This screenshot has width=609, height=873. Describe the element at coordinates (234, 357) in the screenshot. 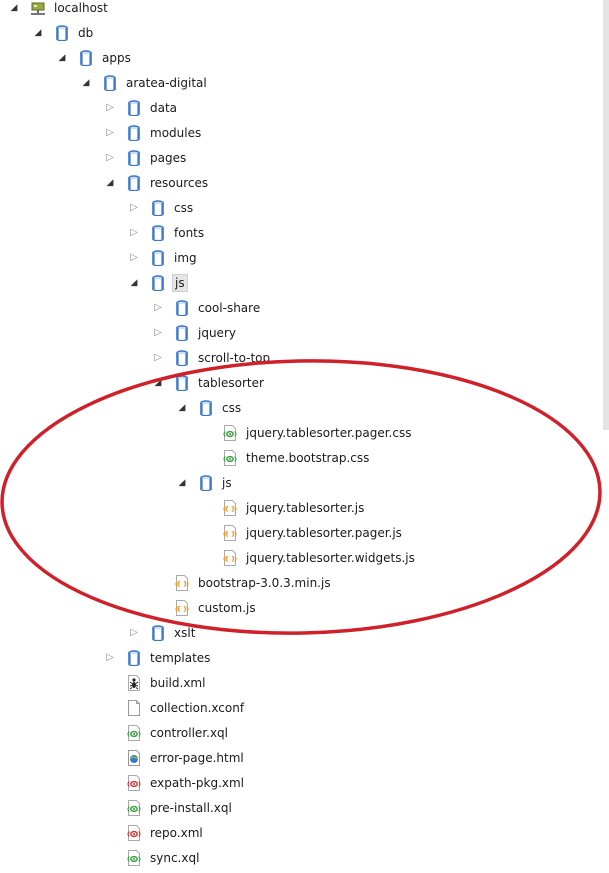

I see `node-label: scroll-to-top` at that location.